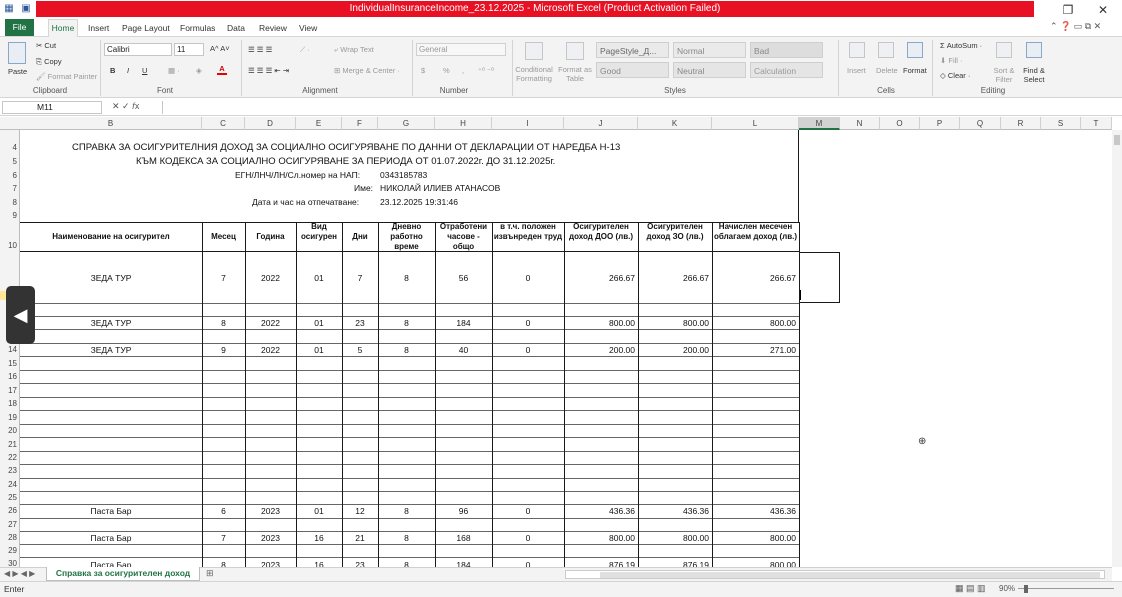 The height and width of the screenshot is (597, 1122). I want to click on tab-page-layout: Page Layout, so click(146, 29).